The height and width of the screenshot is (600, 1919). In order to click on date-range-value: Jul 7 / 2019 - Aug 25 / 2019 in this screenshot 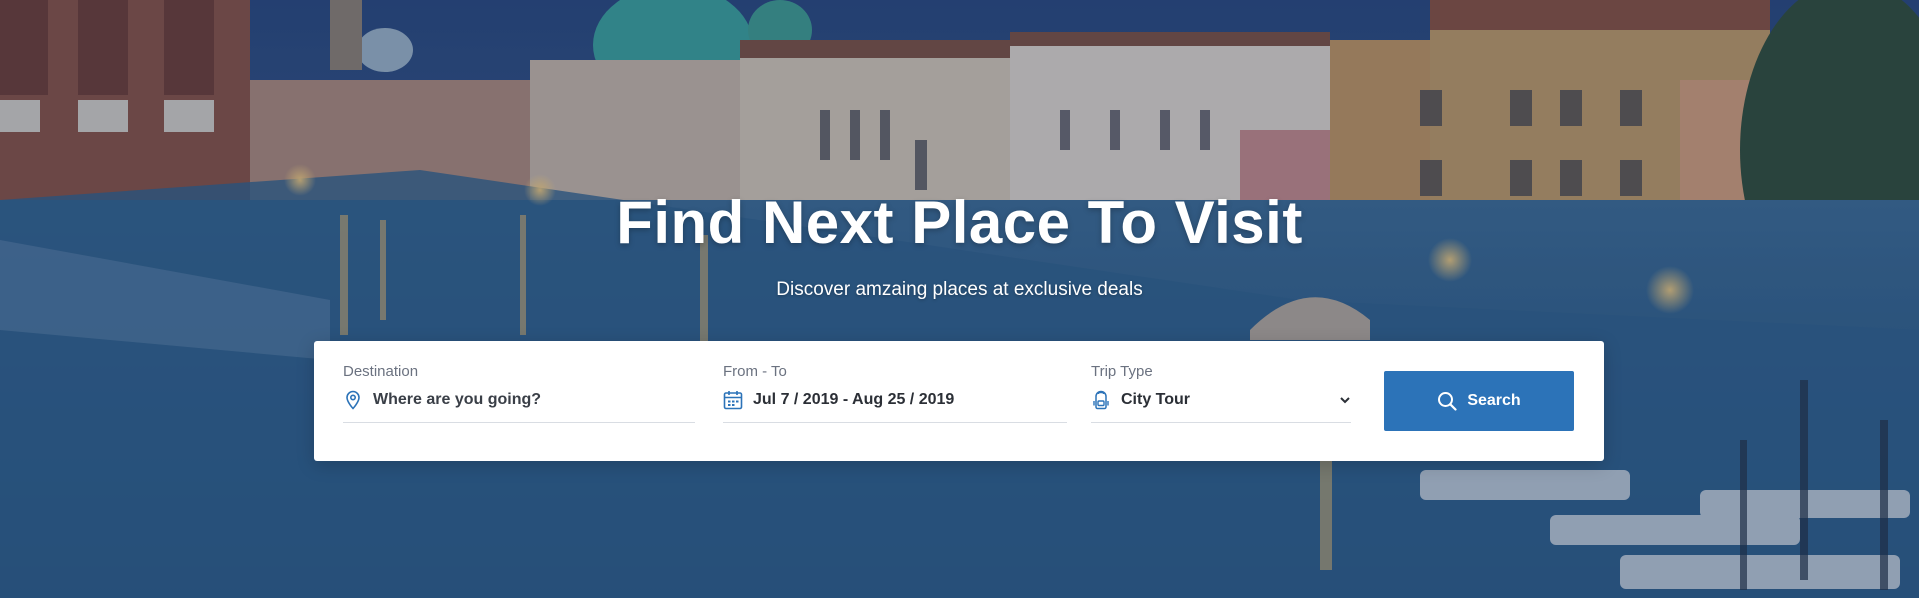, I will do `click(853, 400)`.